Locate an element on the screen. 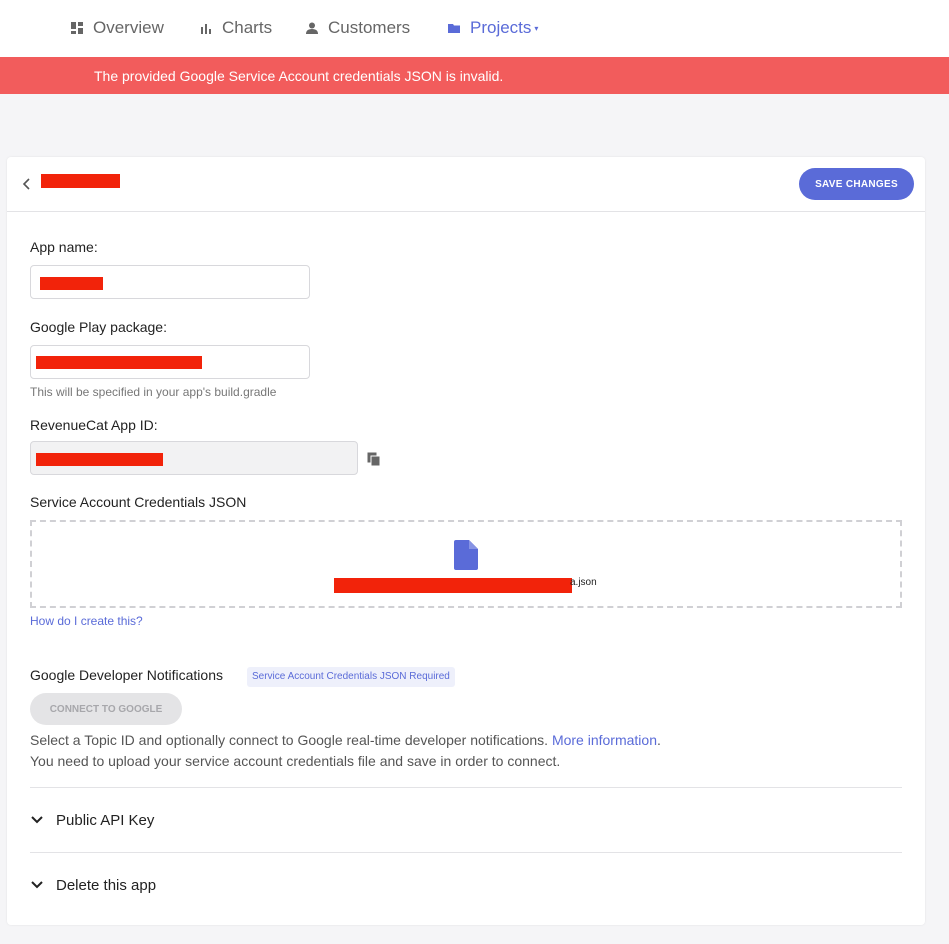 Image resolution: width=949 pixels, height=944 pixels. bar-chart-icon is located at coordinates (206, 29).